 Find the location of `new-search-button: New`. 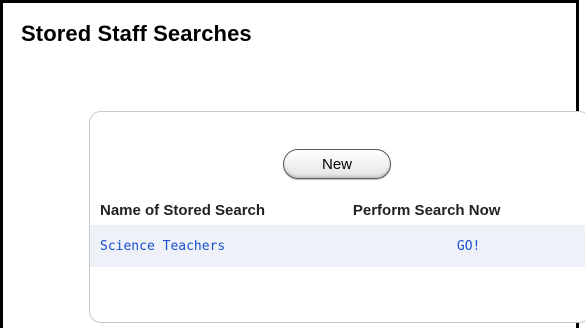

new-search-button: New is located at coordinates (337, 164).